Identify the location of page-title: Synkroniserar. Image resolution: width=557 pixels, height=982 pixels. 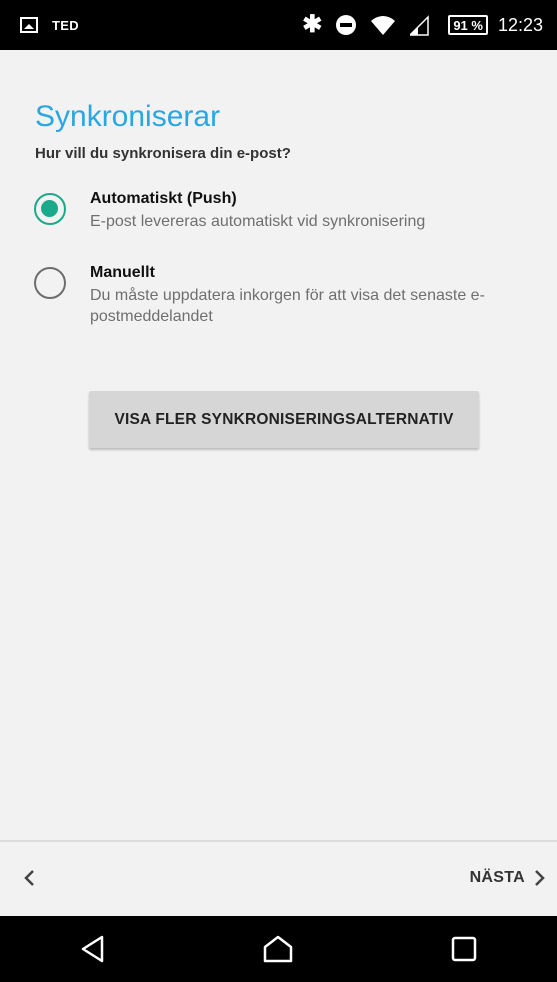
(128, 116).